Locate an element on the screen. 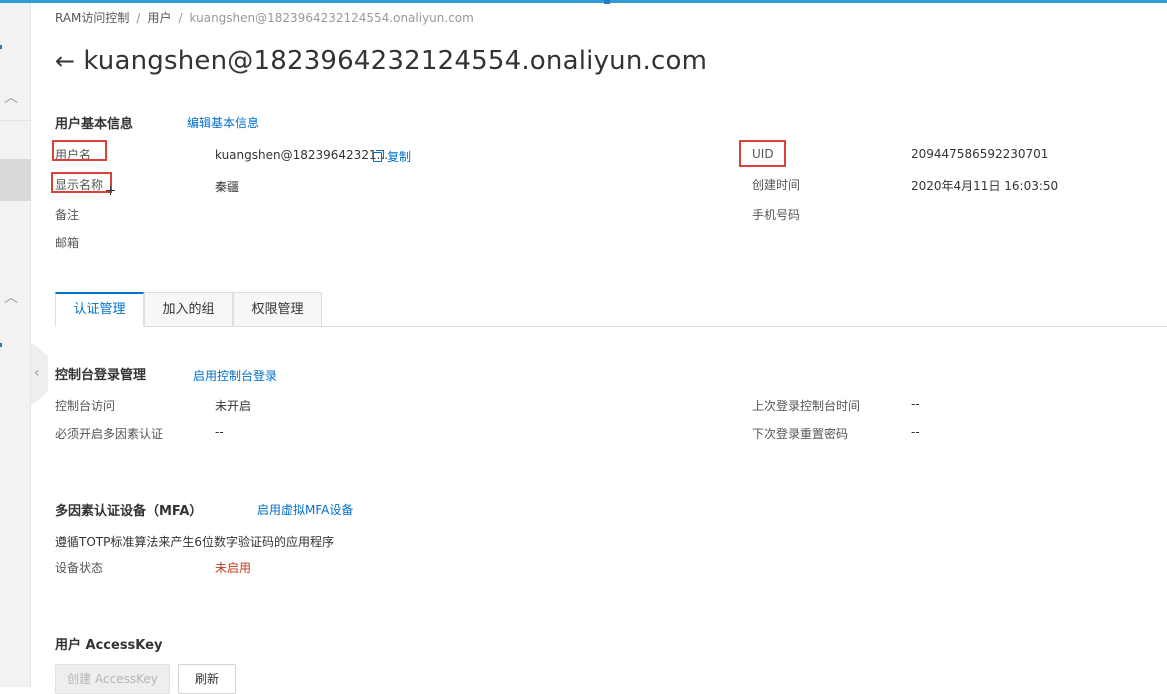 This screenshot has height=694, width=1167. collapse-sidebar-button: ‹ is located at coordinates (39, 374).